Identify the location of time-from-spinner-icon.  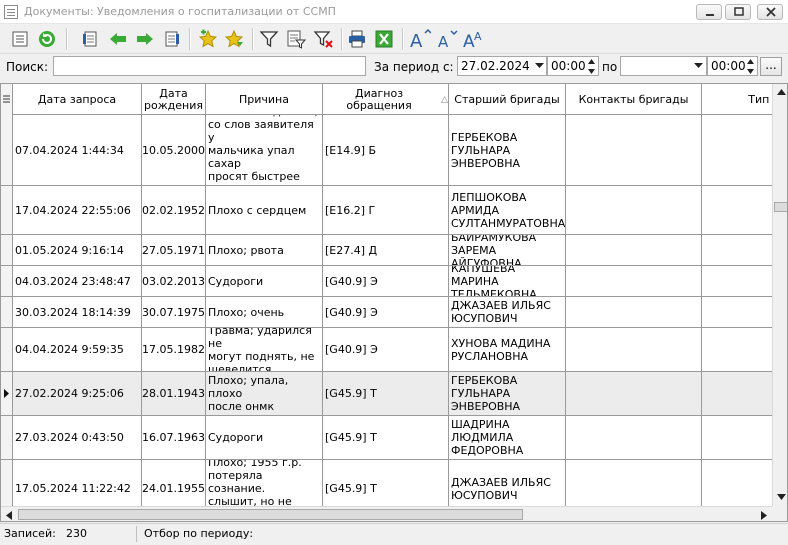
(591, 66).